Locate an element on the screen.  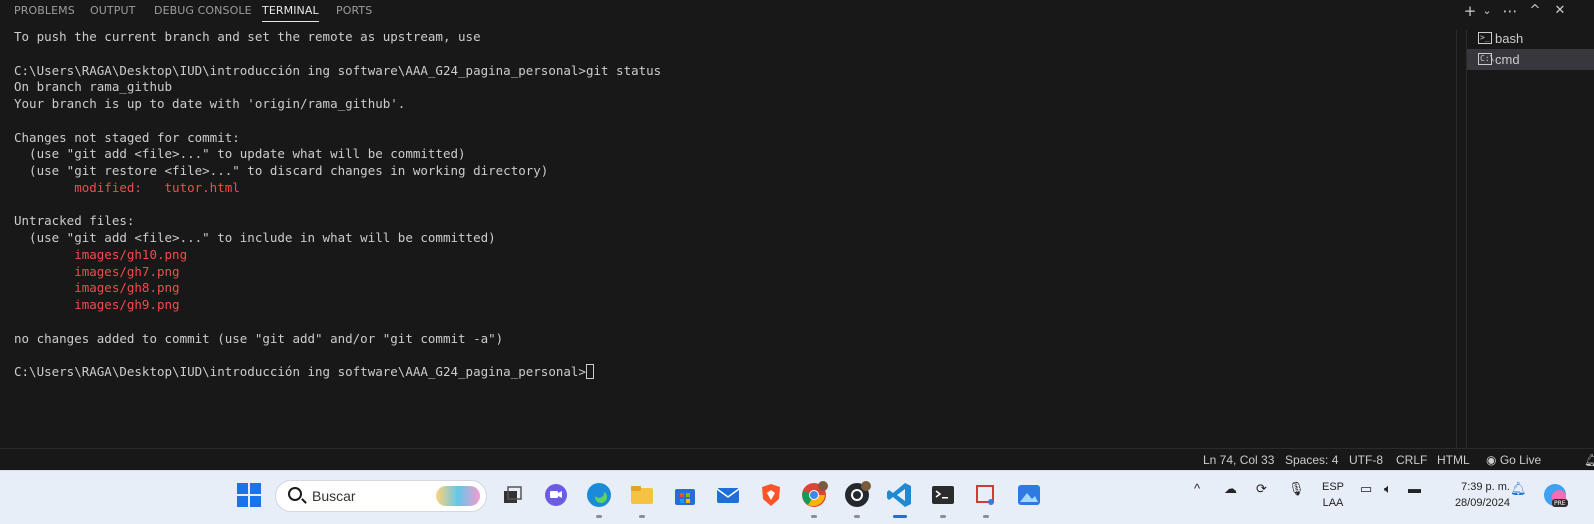
terminal-instance-cmd: C:\ cmd is located at coordinates (1530, 59).